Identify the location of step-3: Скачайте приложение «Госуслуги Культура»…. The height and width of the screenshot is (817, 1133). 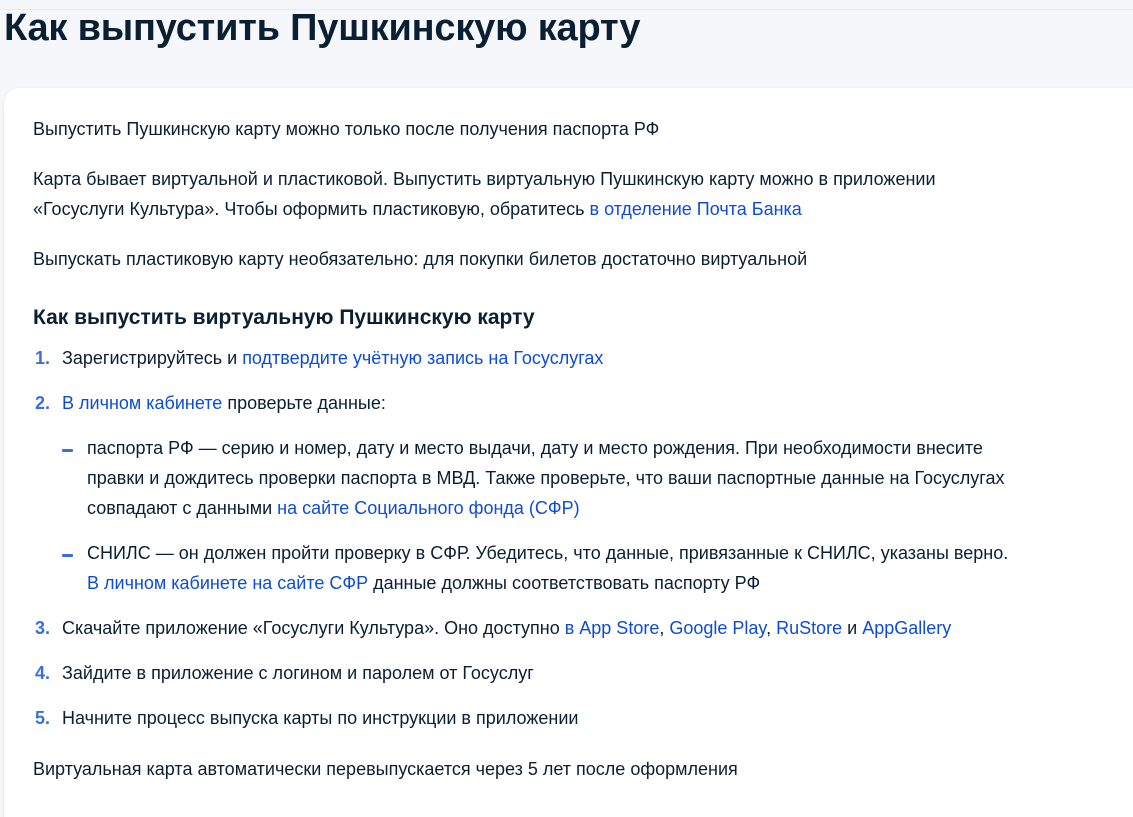
(506, 628).